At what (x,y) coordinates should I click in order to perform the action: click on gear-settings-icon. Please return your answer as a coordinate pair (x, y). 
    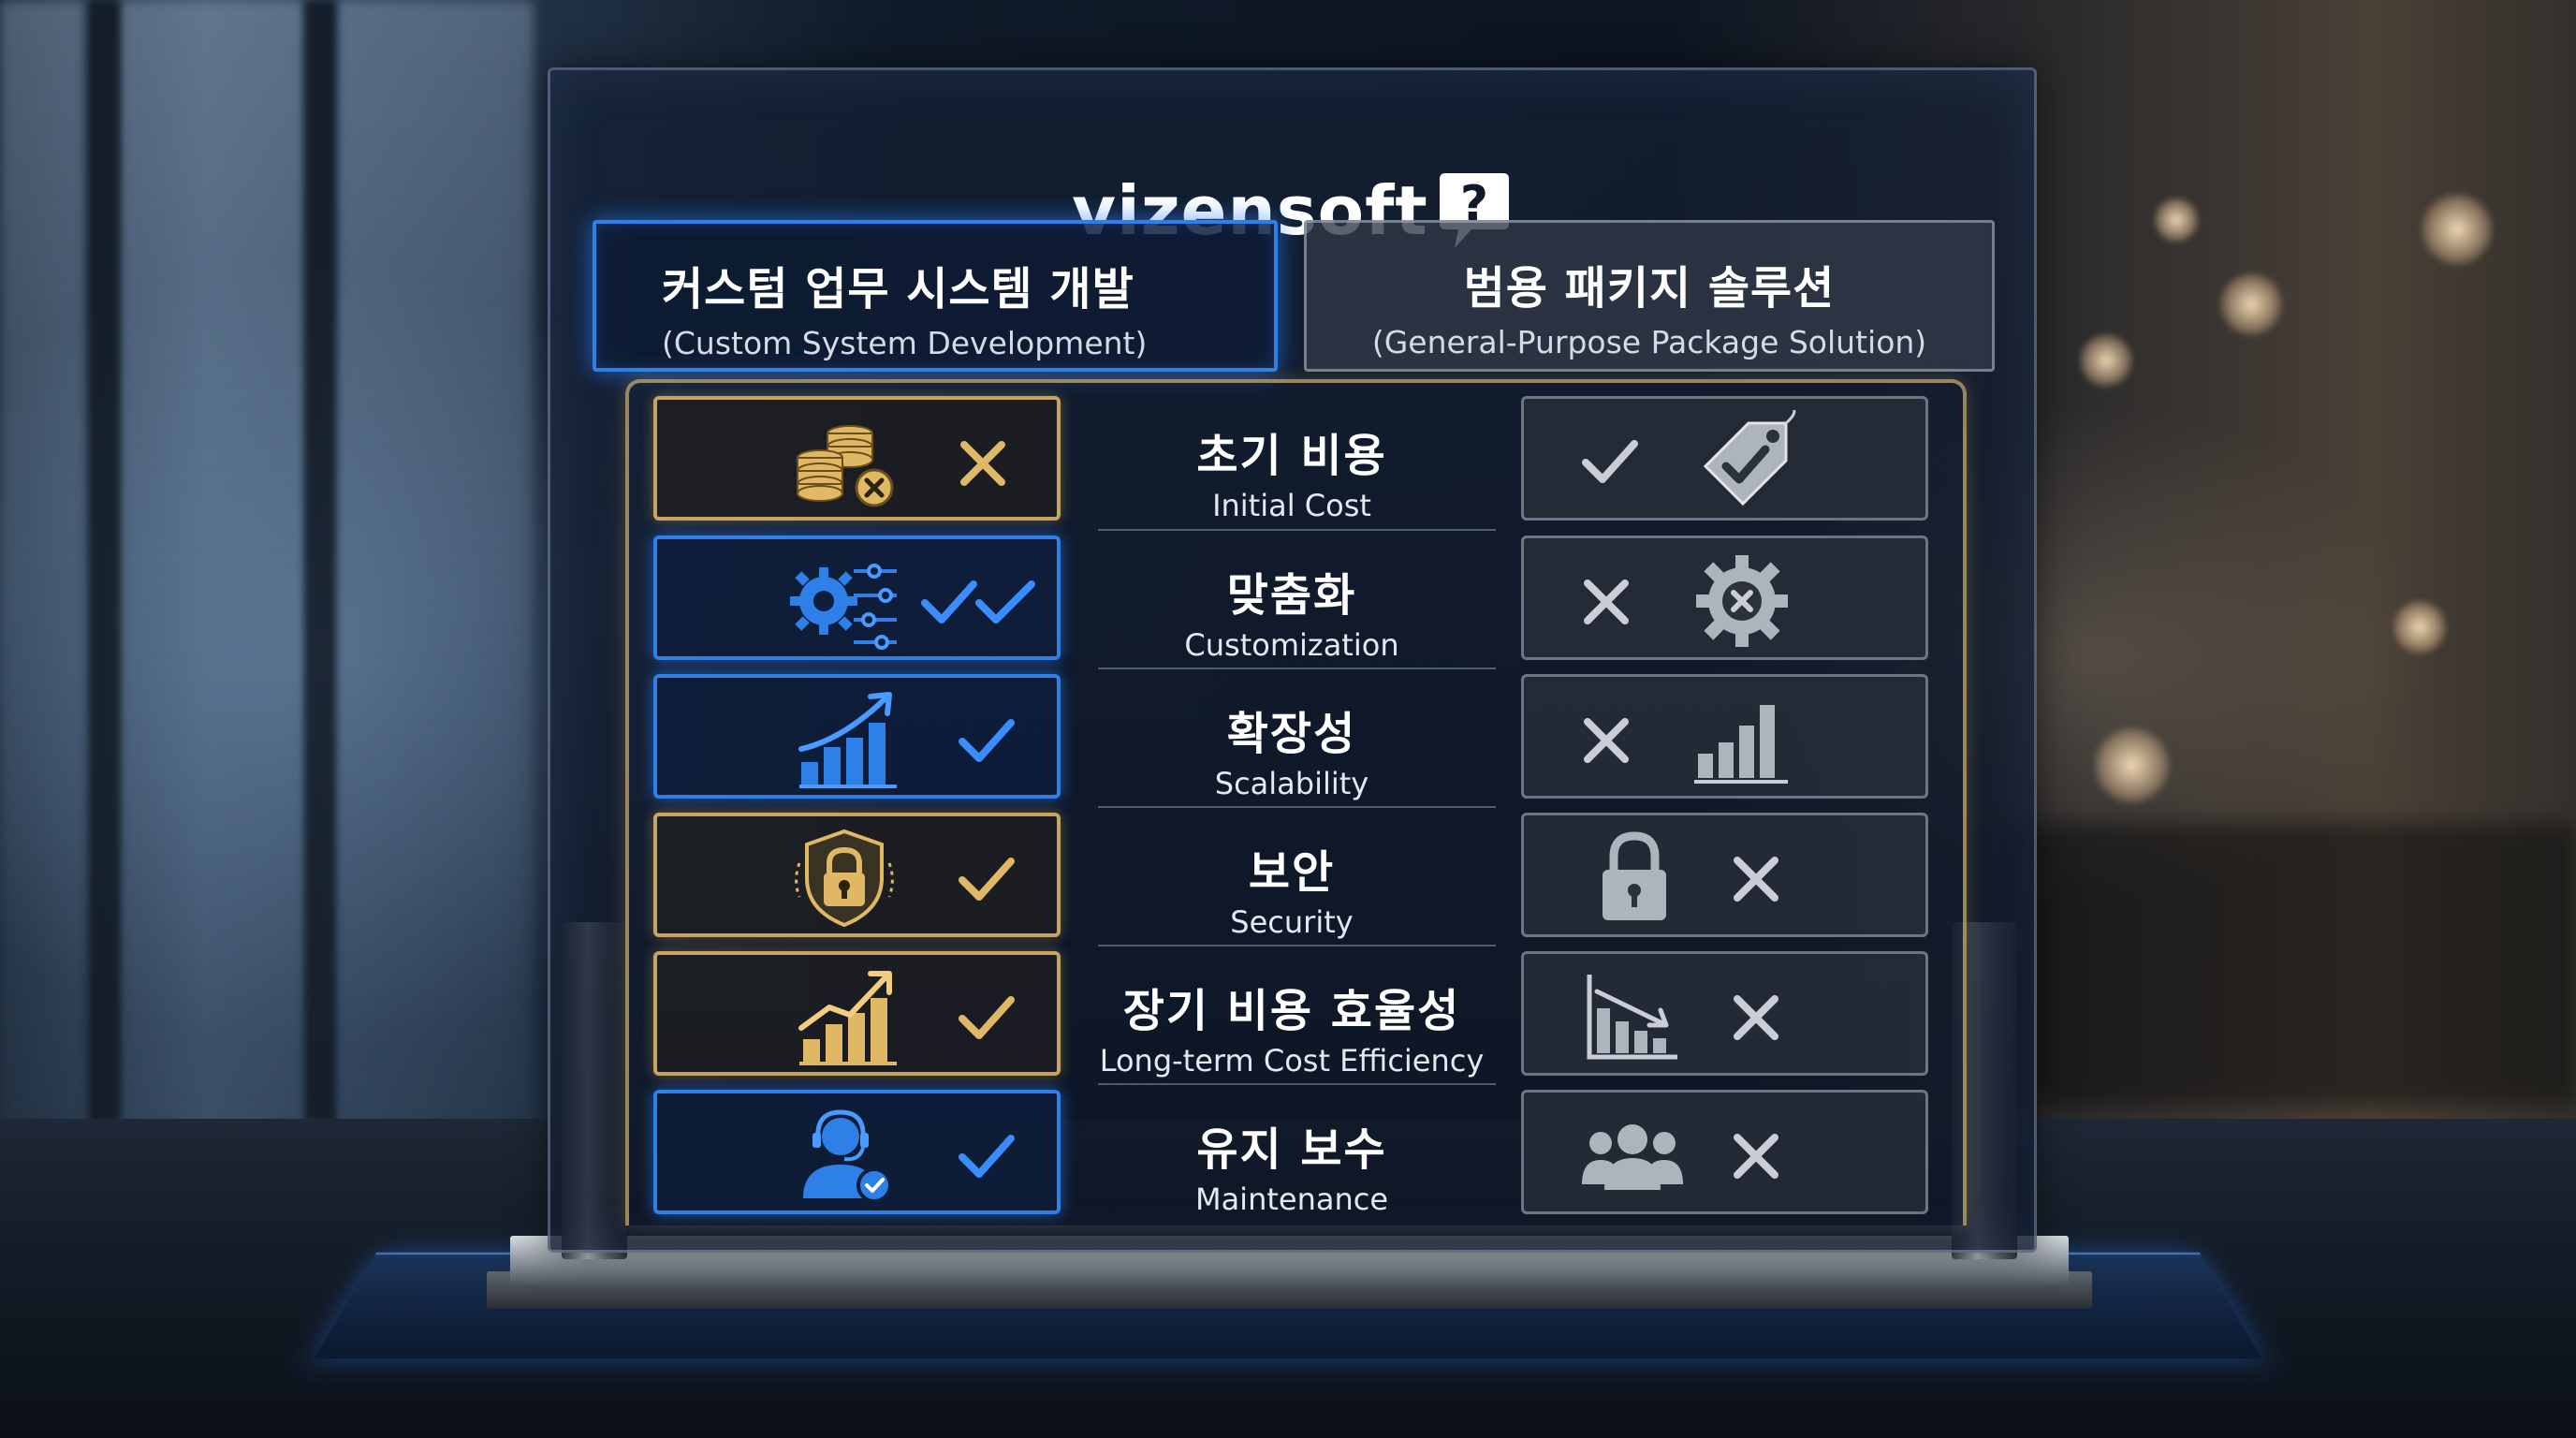
    Looking at the image, I should click on (843, 607).